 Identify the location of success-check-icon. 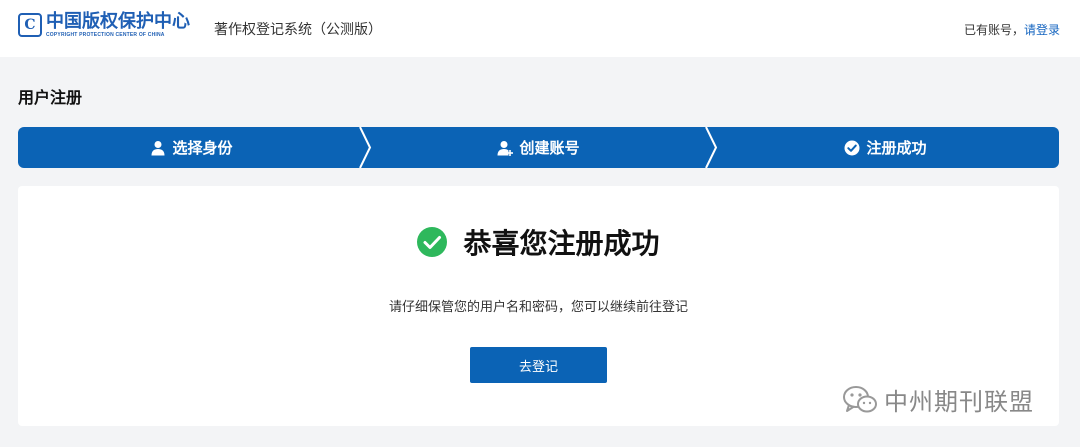
(432, 242).